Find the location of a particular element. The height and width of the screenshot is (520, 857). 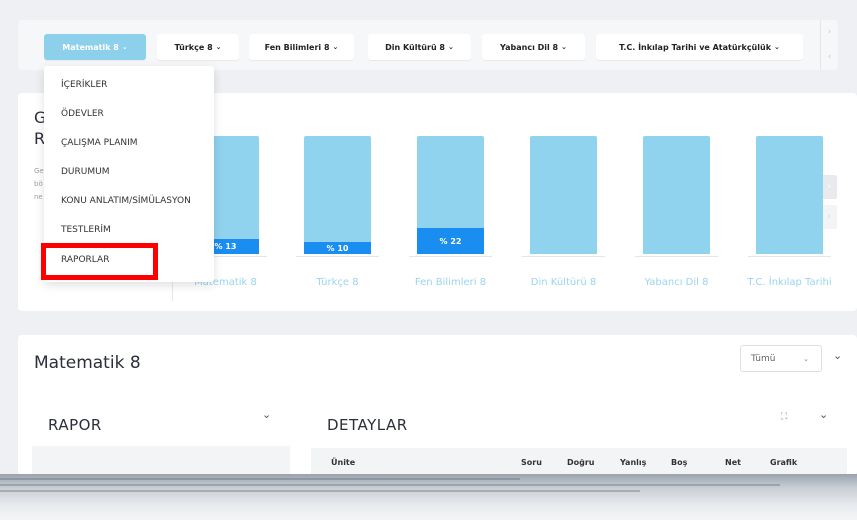

bar-value-fill: % 22 is located at coordinates (450, 241).